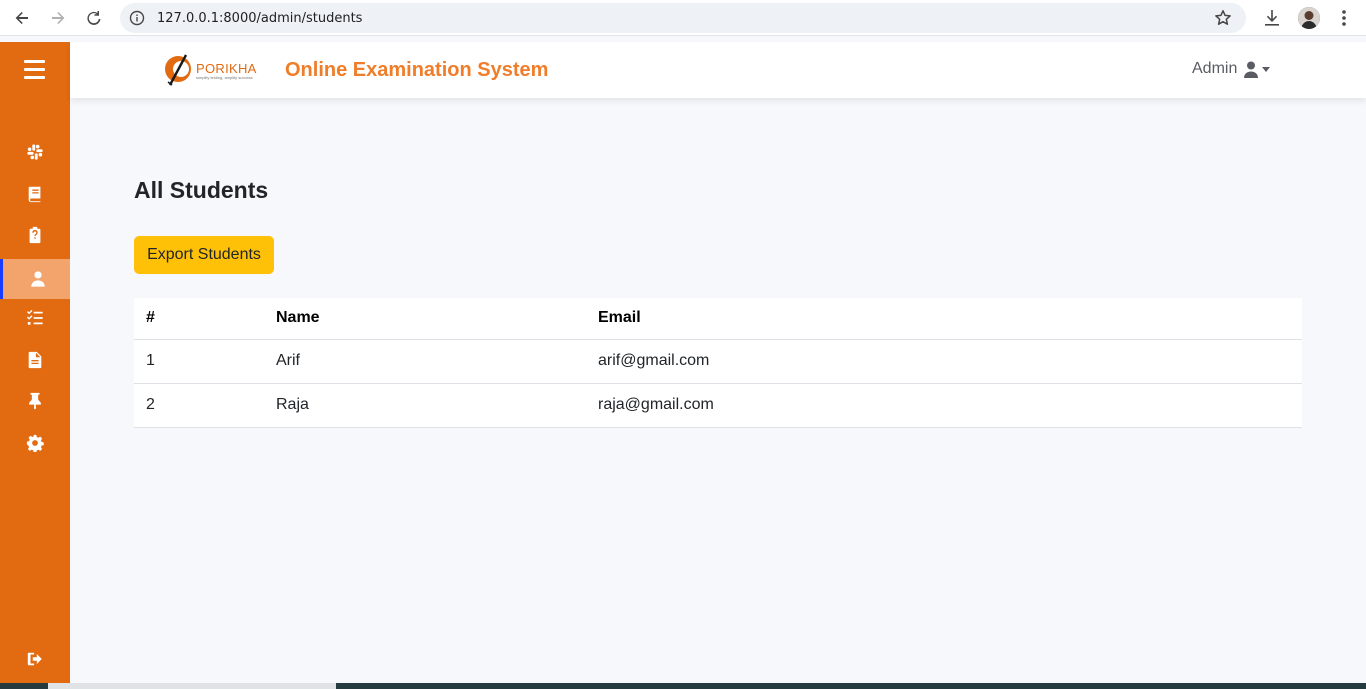 This screenshot has width=1366, height=689. I want to click on column-header-email: Email, so click(944, 319).